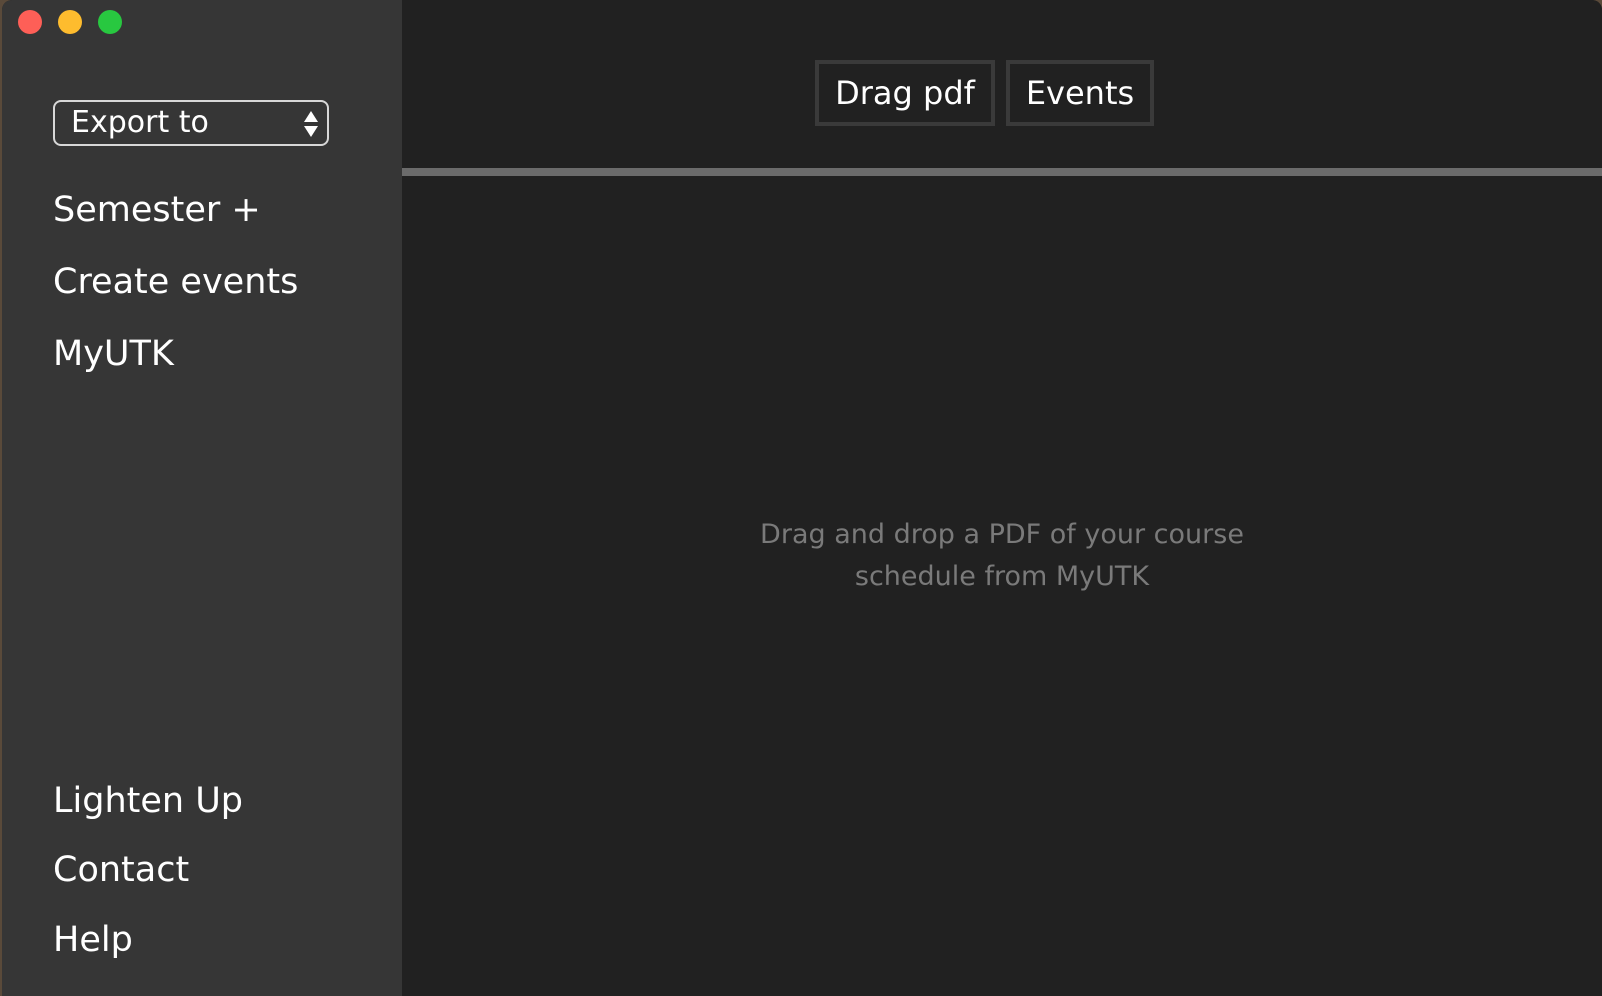 The width and height of the screenshot is (1602, 996). What do you see at coordinates (148, 801) in the screenshot?
I see `sidebar-item-lighten-up: Lighten Up` at bounding box center [148, 801].